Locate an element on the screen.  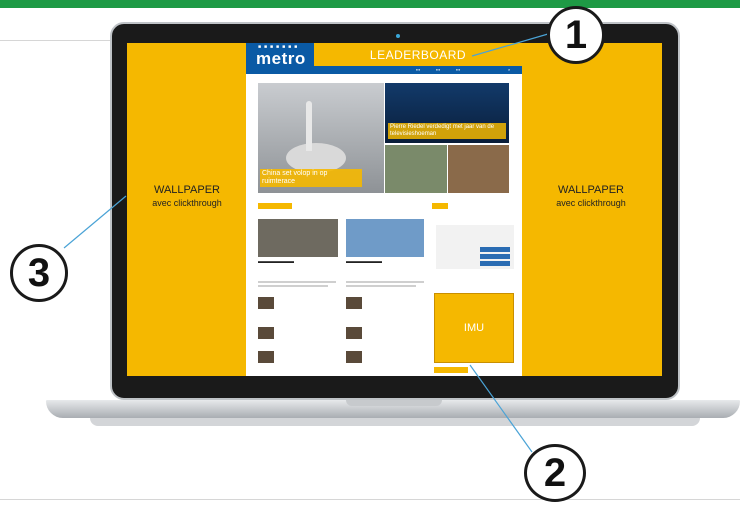
imu-ad: IMU is located at coordinates (474, 328).